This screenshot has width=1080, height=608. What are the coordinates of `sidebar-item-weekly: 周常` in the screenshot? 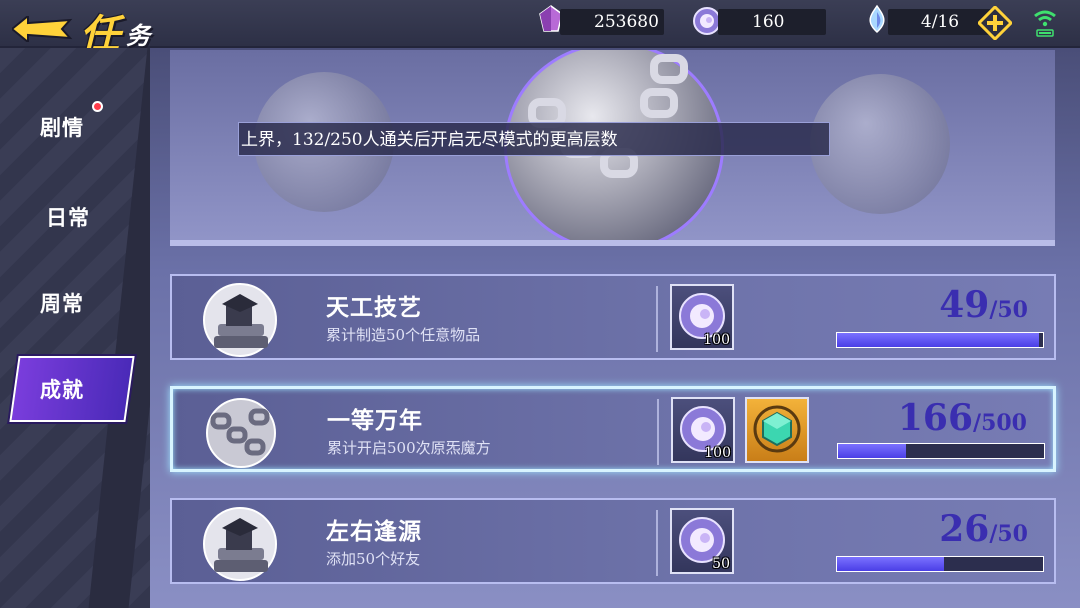 It's located at (62, 303).